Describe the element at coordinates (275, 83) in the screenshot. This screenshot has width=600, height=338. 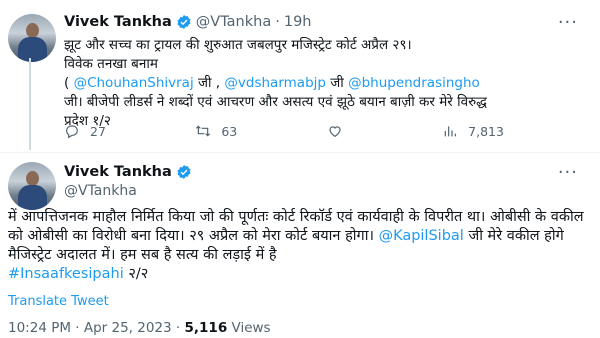
I see `mention-link: @vdsharmabjp` at that location.